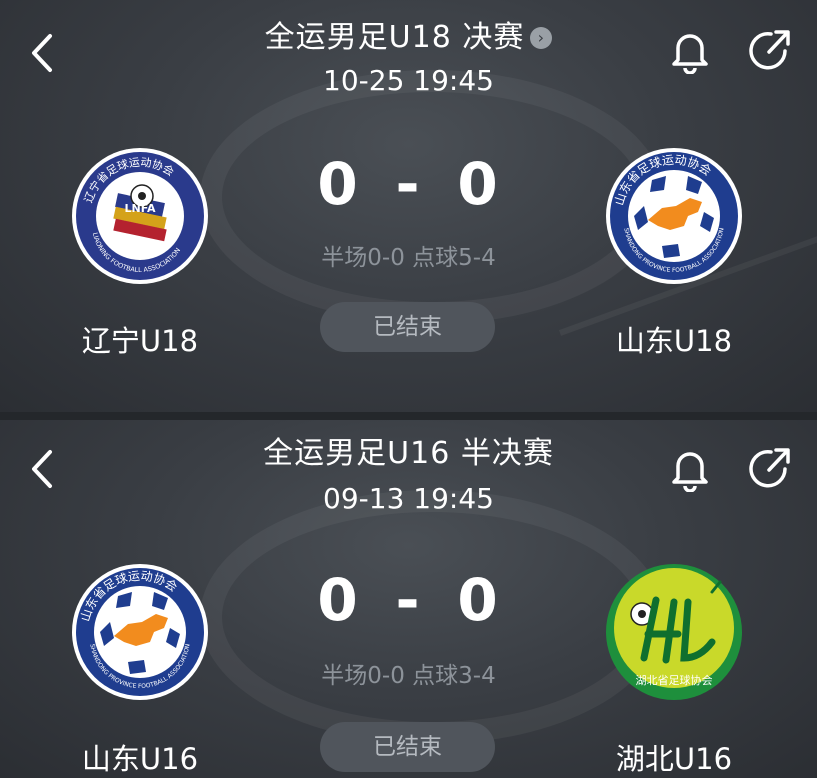 The image size is (817, 778). I want to click on chevron-right-circle-icon: ›, so click(541, 38).